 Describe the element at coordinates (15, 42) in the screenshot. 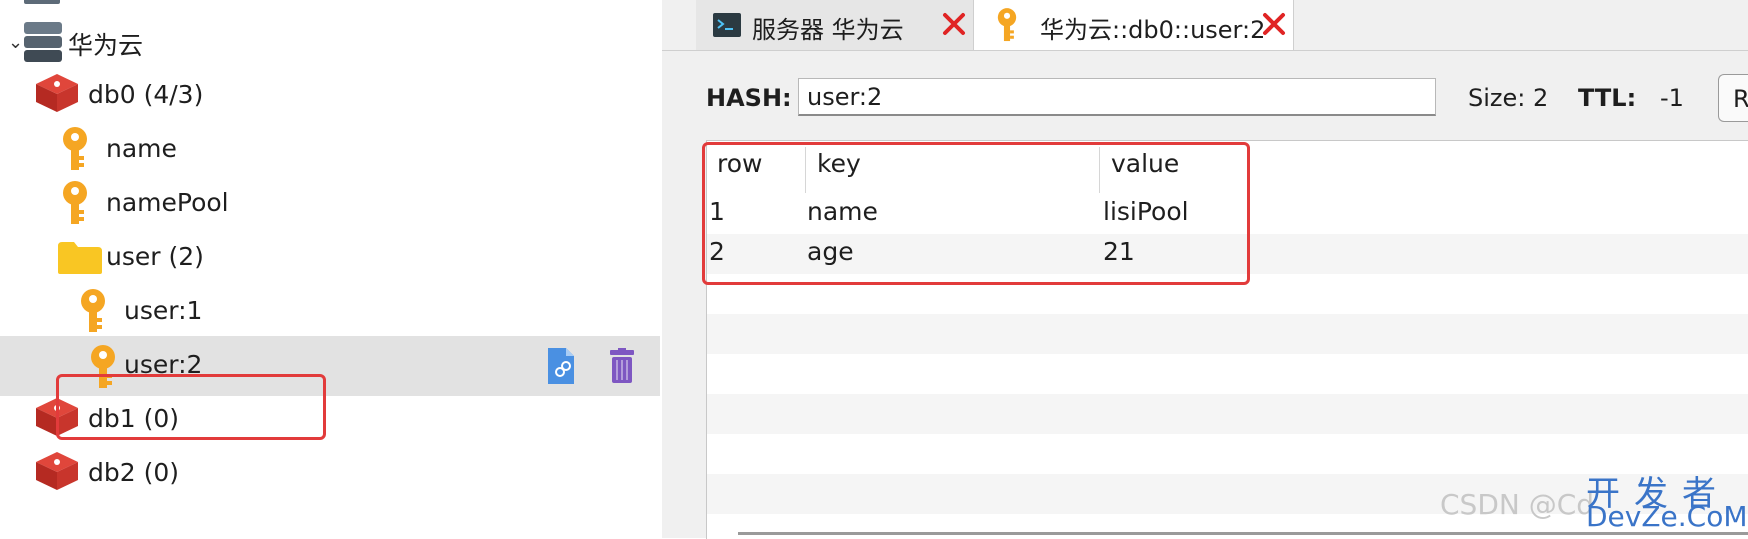

I see `chevron-down-icon: ⌄` at that location.